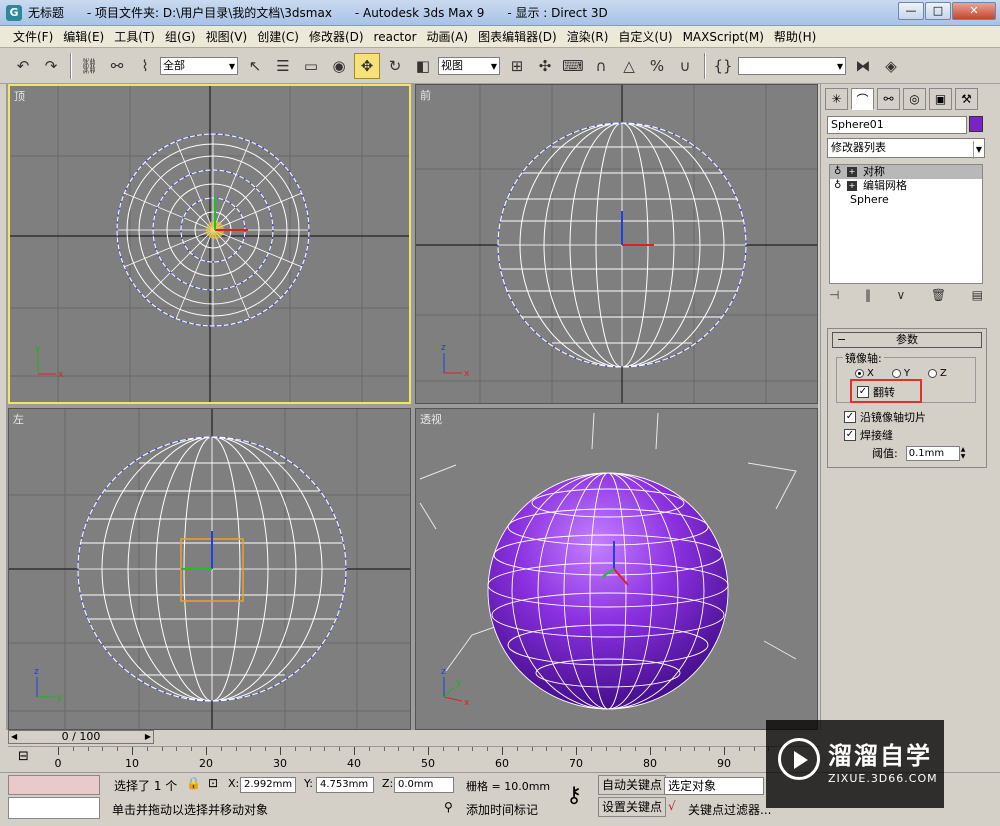  I want to click on configure-modifier-sets-icon: ▤, so click(977, 298).